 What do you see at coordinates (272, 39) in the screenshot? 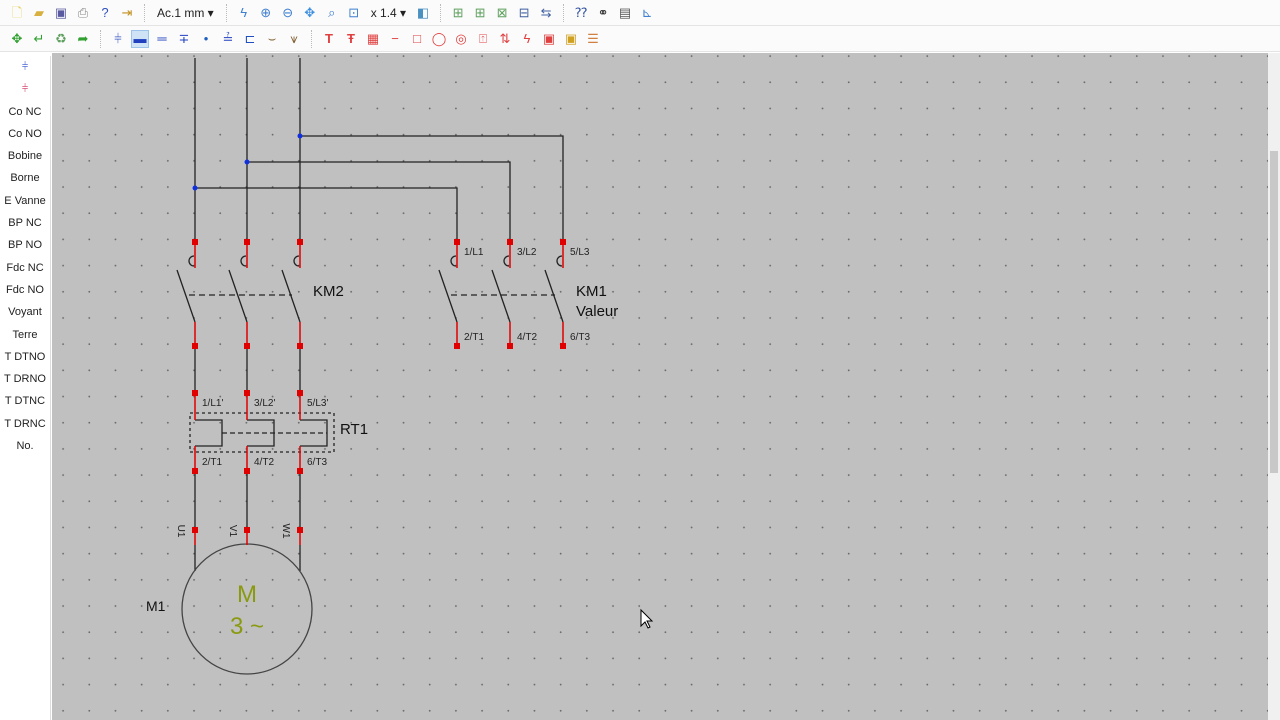
I see `bridge-icon: ⌣` at bounding box center [272, 39].